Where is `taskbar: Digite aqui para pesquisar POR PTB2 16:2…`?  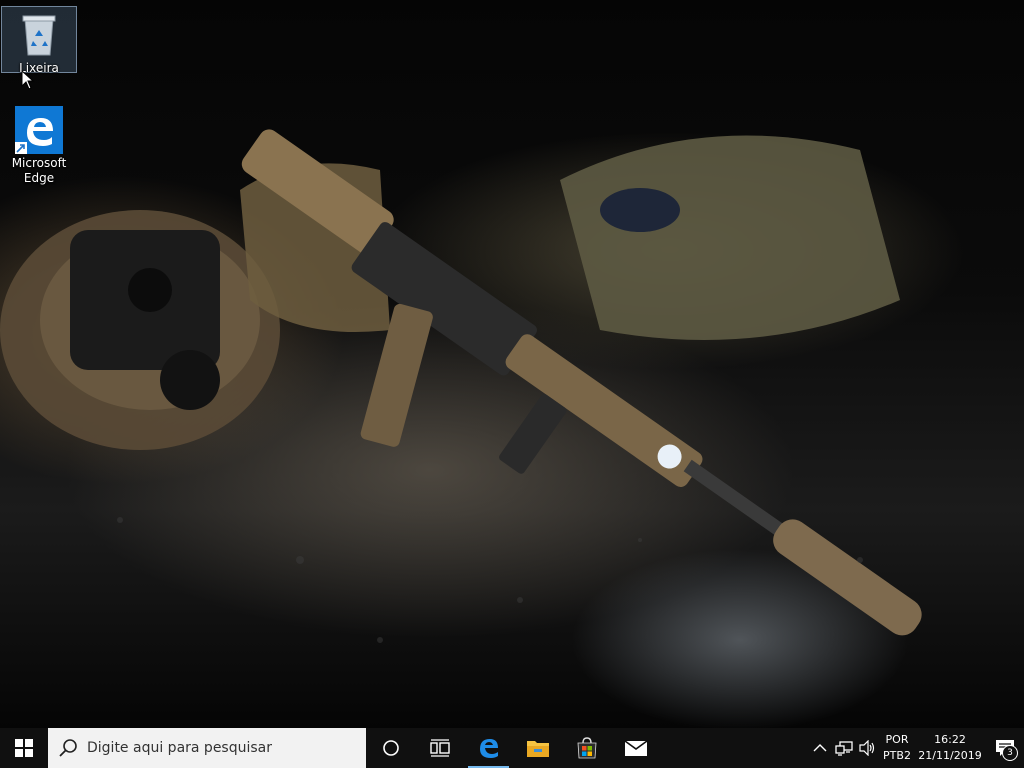 taskbar: Digite aqui para pesquisar POR PTB2 16:2… is located at coordinates (512, 748).